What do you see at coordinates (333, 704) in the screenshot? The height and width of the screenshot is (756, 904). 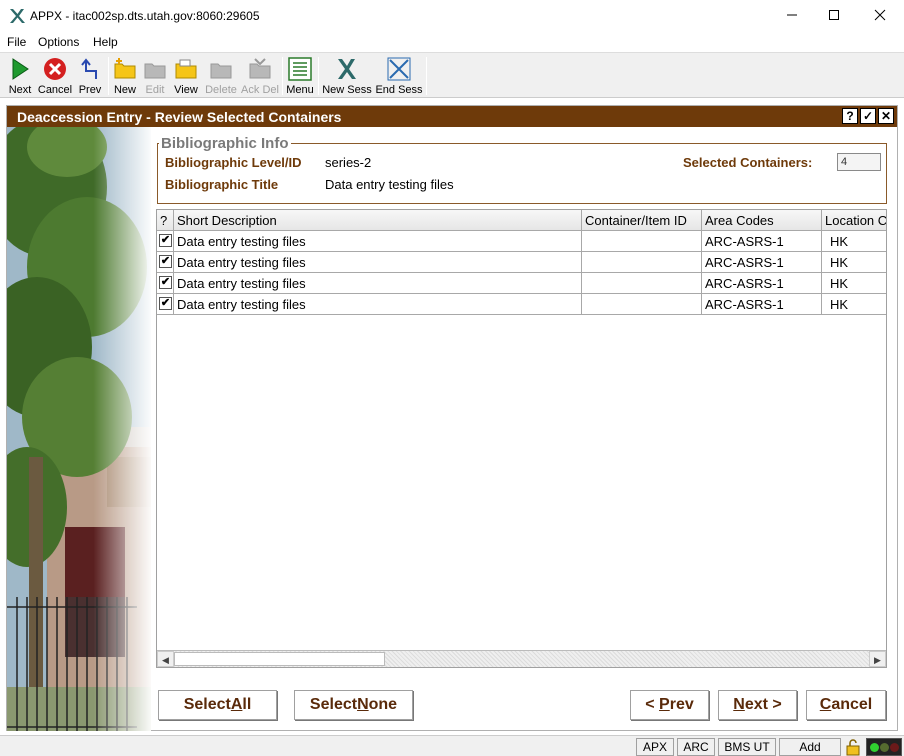 I see `select-none-label: Select` at bounding box center [333, 704].